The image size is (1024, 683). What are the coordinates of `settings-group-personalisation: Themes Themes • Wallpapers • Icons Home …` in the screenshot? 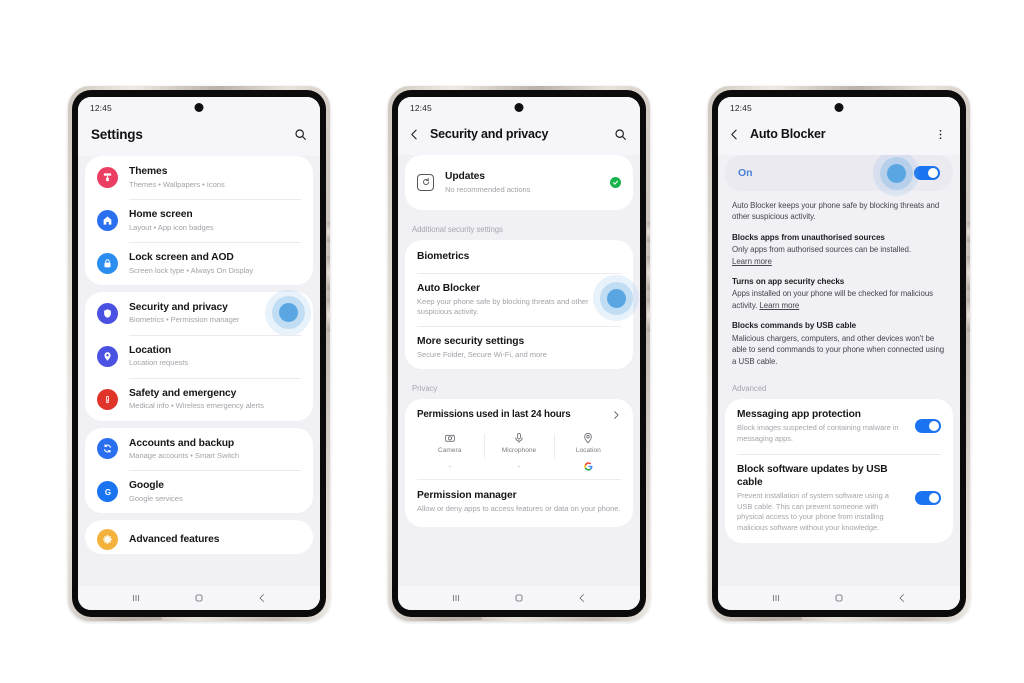 It's located at (199, 220).